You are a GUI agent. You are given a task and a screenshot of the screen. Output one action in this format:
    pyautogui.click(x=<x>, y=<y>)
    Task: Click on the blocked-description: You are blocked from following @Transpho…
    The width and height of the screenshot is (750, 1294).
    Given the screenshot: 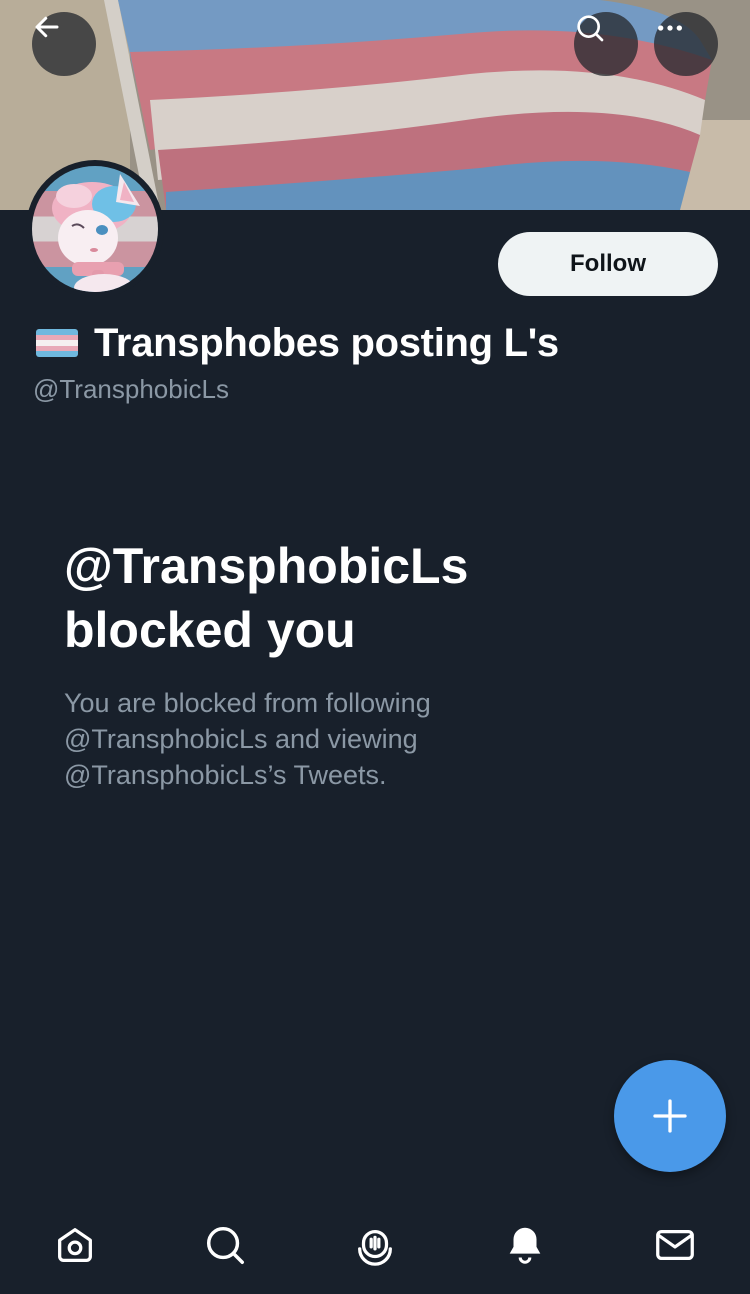 What is the action you would take?
    pyautogui.click(x=364, y=739)
    